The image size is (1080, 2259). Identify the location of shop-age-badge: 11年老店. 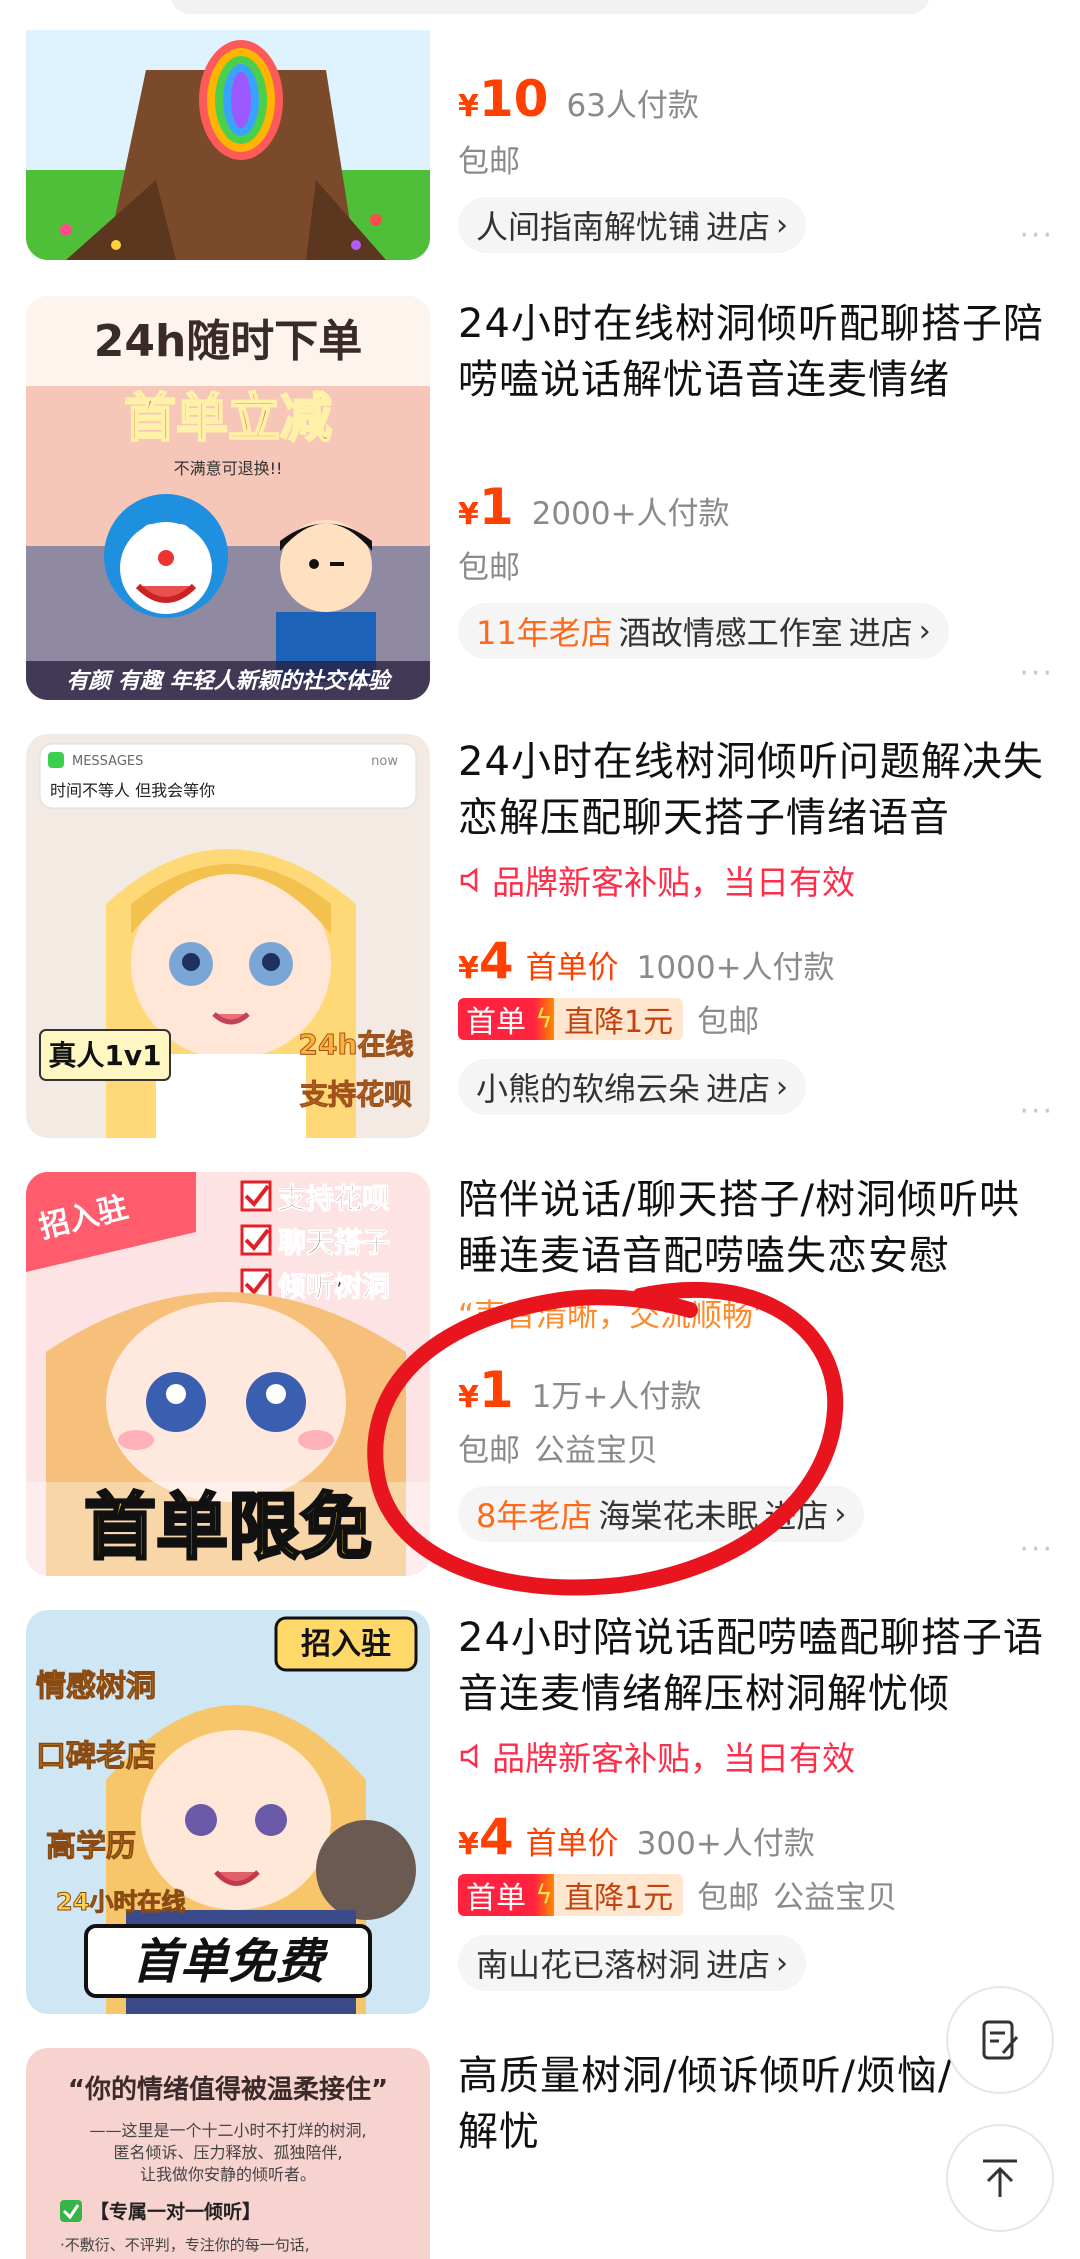
(544, 633).